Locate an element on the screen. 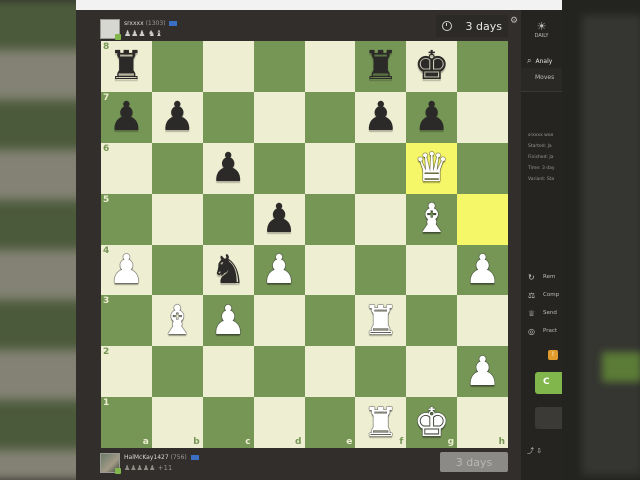  square-b5 is located at coordinates (177, 219).